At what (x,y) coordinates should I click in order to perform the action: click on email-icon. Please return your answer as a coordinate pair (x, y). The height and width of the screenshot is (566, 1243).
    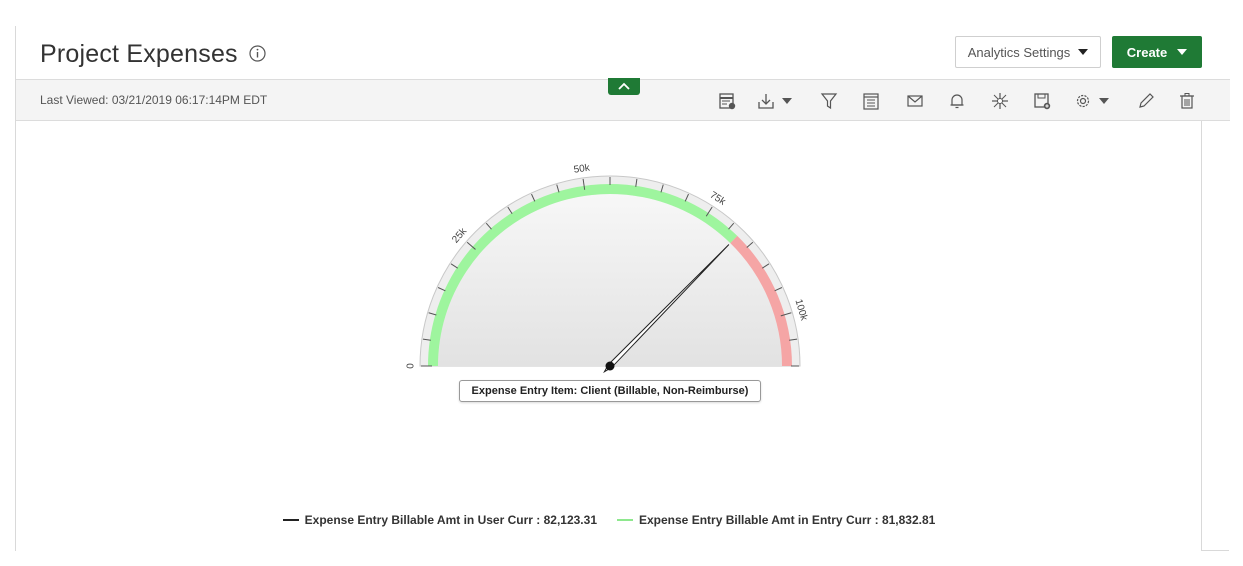
    Looking at the image, I should click on (915, 101).